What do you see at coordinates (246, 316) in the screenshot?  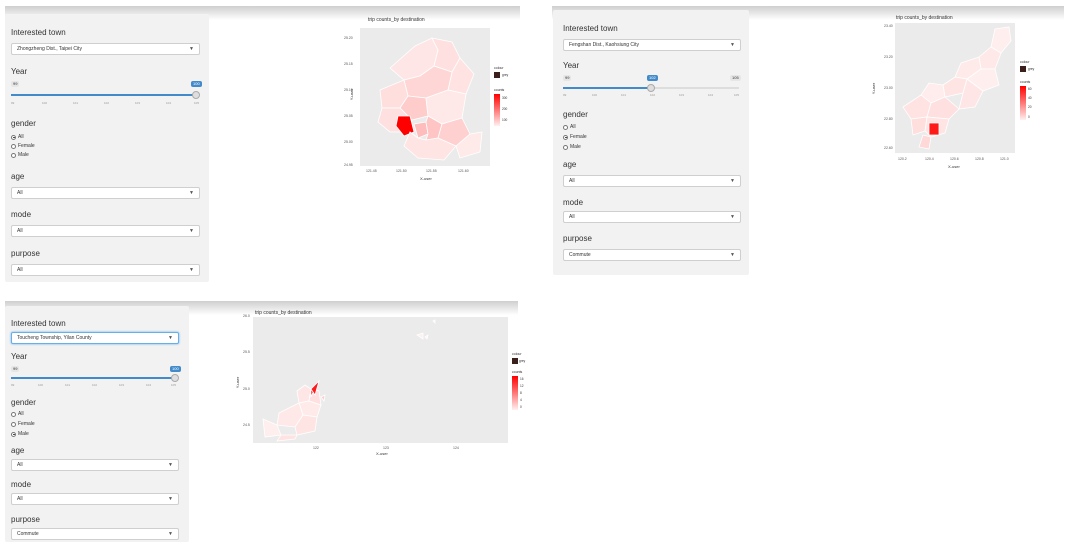 I see `y-tick: 26.0` at bounding box center [246, 316].